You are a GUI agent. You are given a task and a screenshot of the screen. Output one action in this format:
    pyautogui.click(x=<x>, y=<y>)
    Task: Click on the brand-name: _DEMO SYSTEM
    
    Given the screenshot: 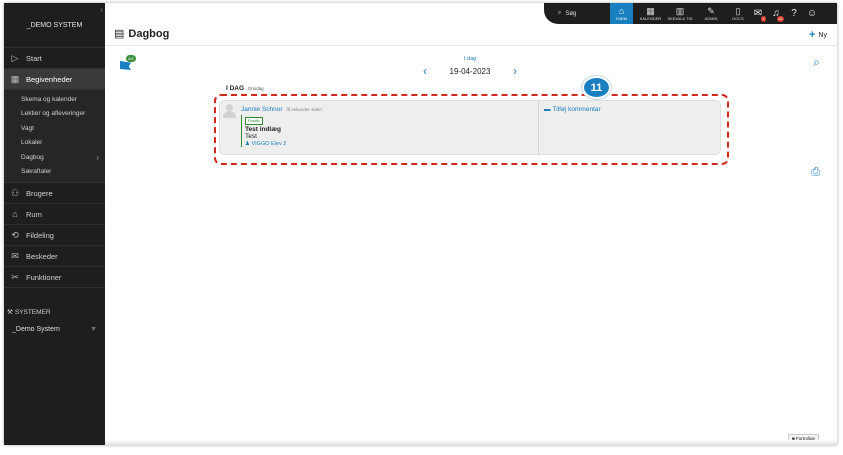 What is the action you would take?
    pyautogui.click(x=54, y=25)
    